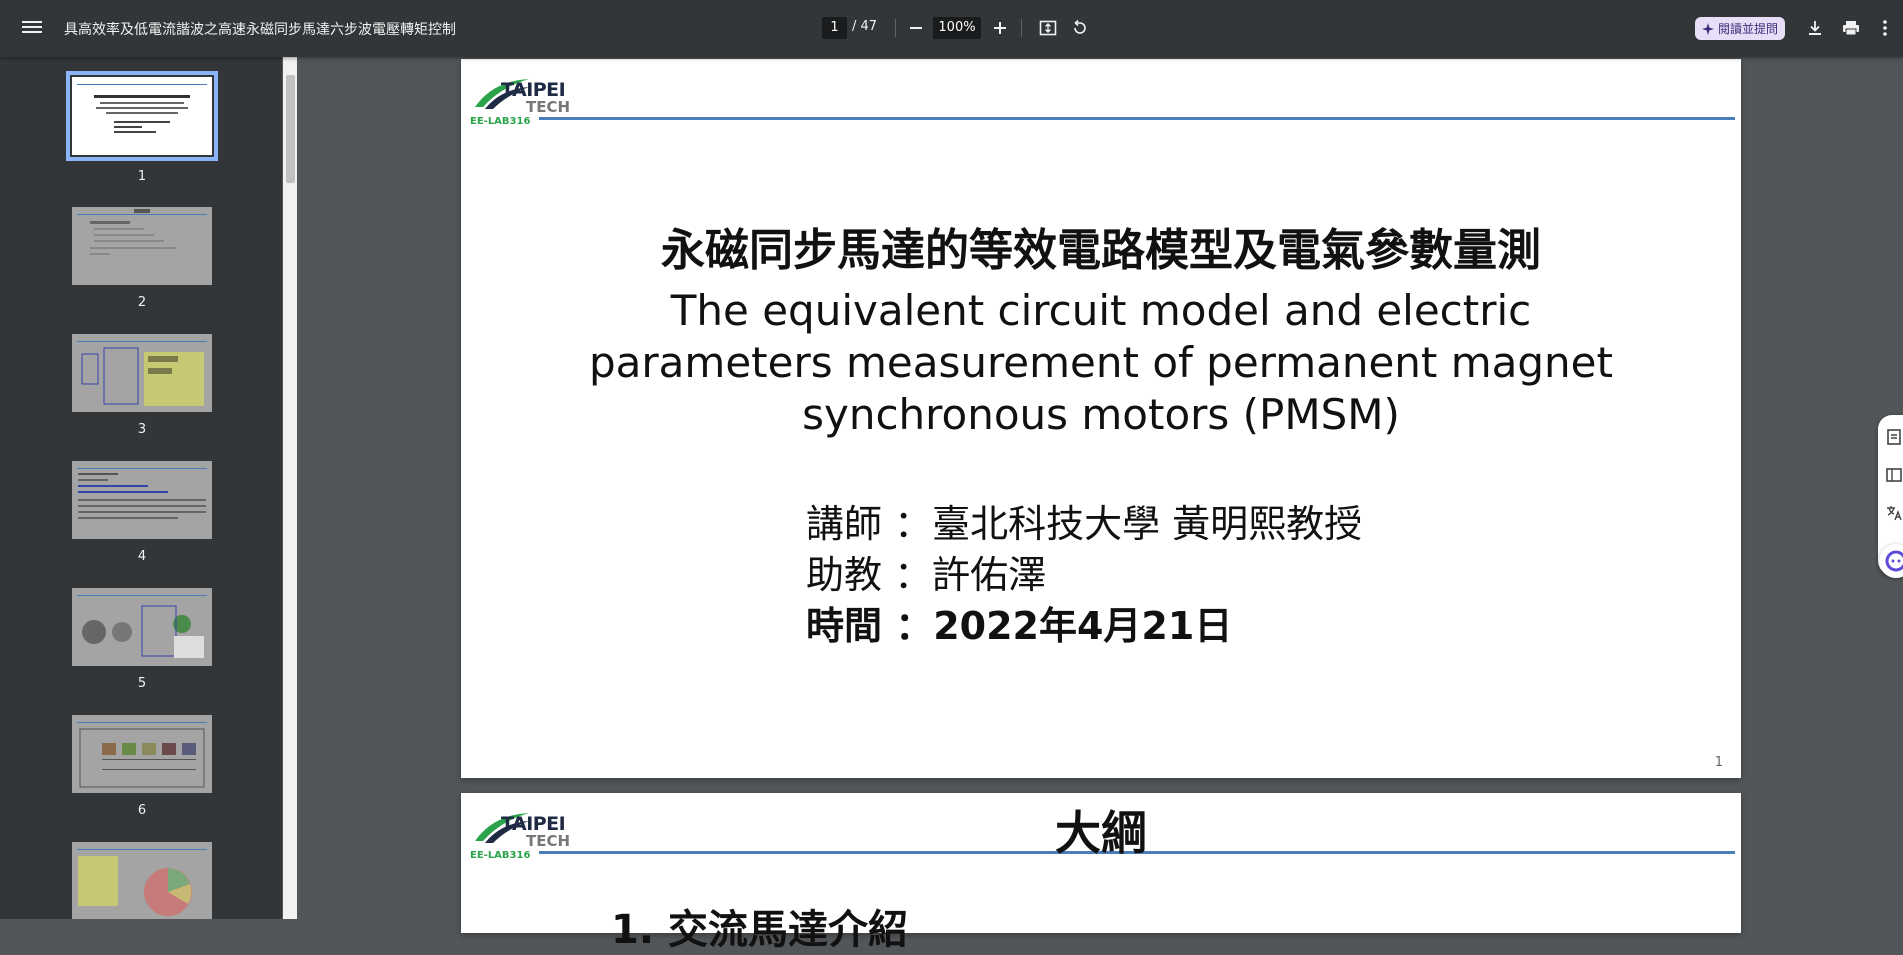 The image size is (1903, 955). What do you see at coordinates (957, 28) in the screenshot?
I see `zoom-level-input: 100%` at bounding box center [957, 28].